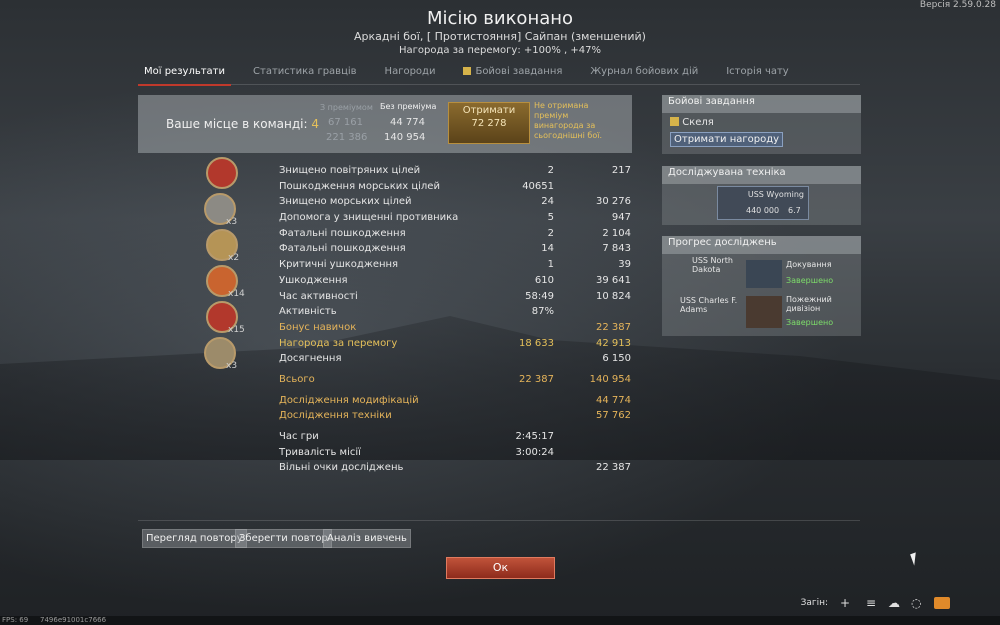 The width and height of the screenshot is (1000, 625). What do you see at coordinates (489, 110) in the screenshot?
I see `get-button-label: Отримати` at bounding box center [489, 110].